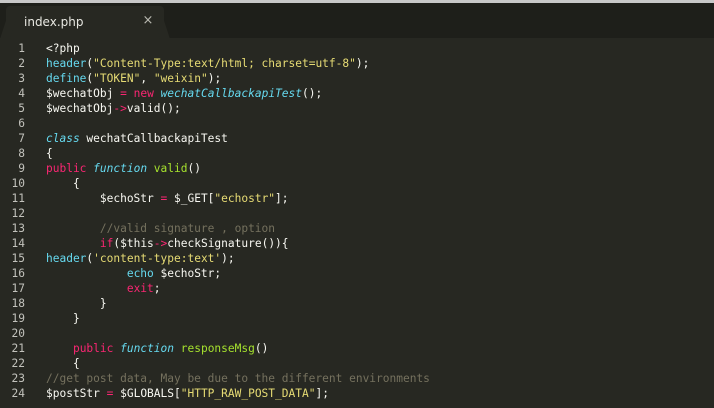  What do you see at coordinates (18, 378) in the screenshot?
I see `line-number: 23` at bounding box center [18, 378].